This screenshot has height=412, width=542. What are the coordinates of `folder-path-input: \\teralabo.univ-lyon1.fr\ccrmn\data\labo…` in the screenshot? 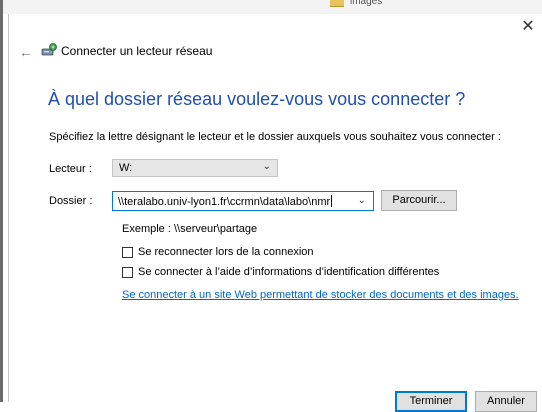 It's located at (243, 201).